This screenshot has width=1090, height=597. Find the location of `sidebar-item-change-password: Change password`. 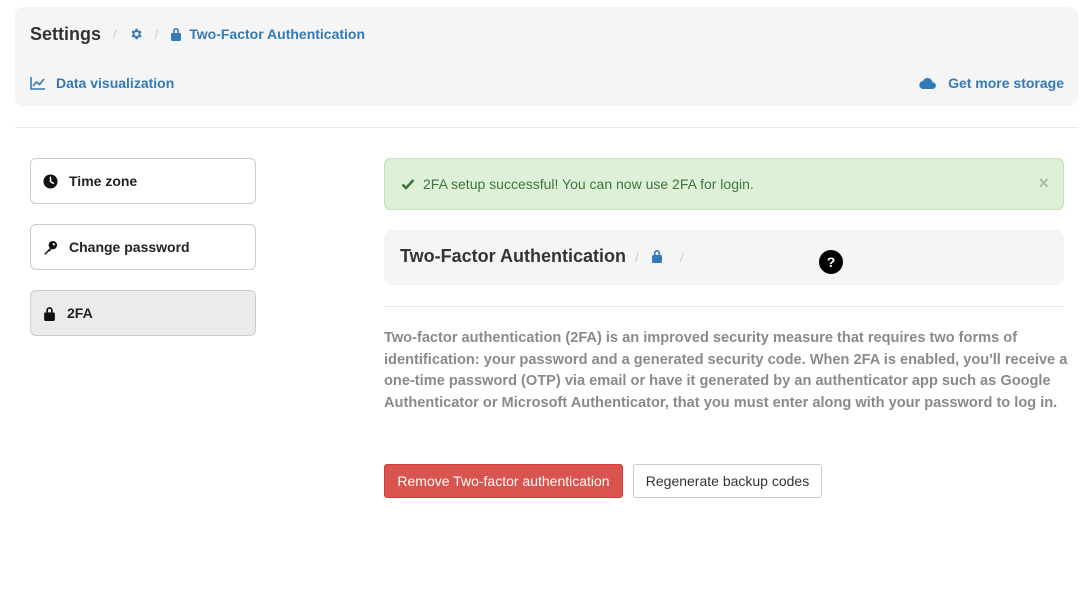

sidebar-item-change-password: Change password is located at coordinates (143, 247).